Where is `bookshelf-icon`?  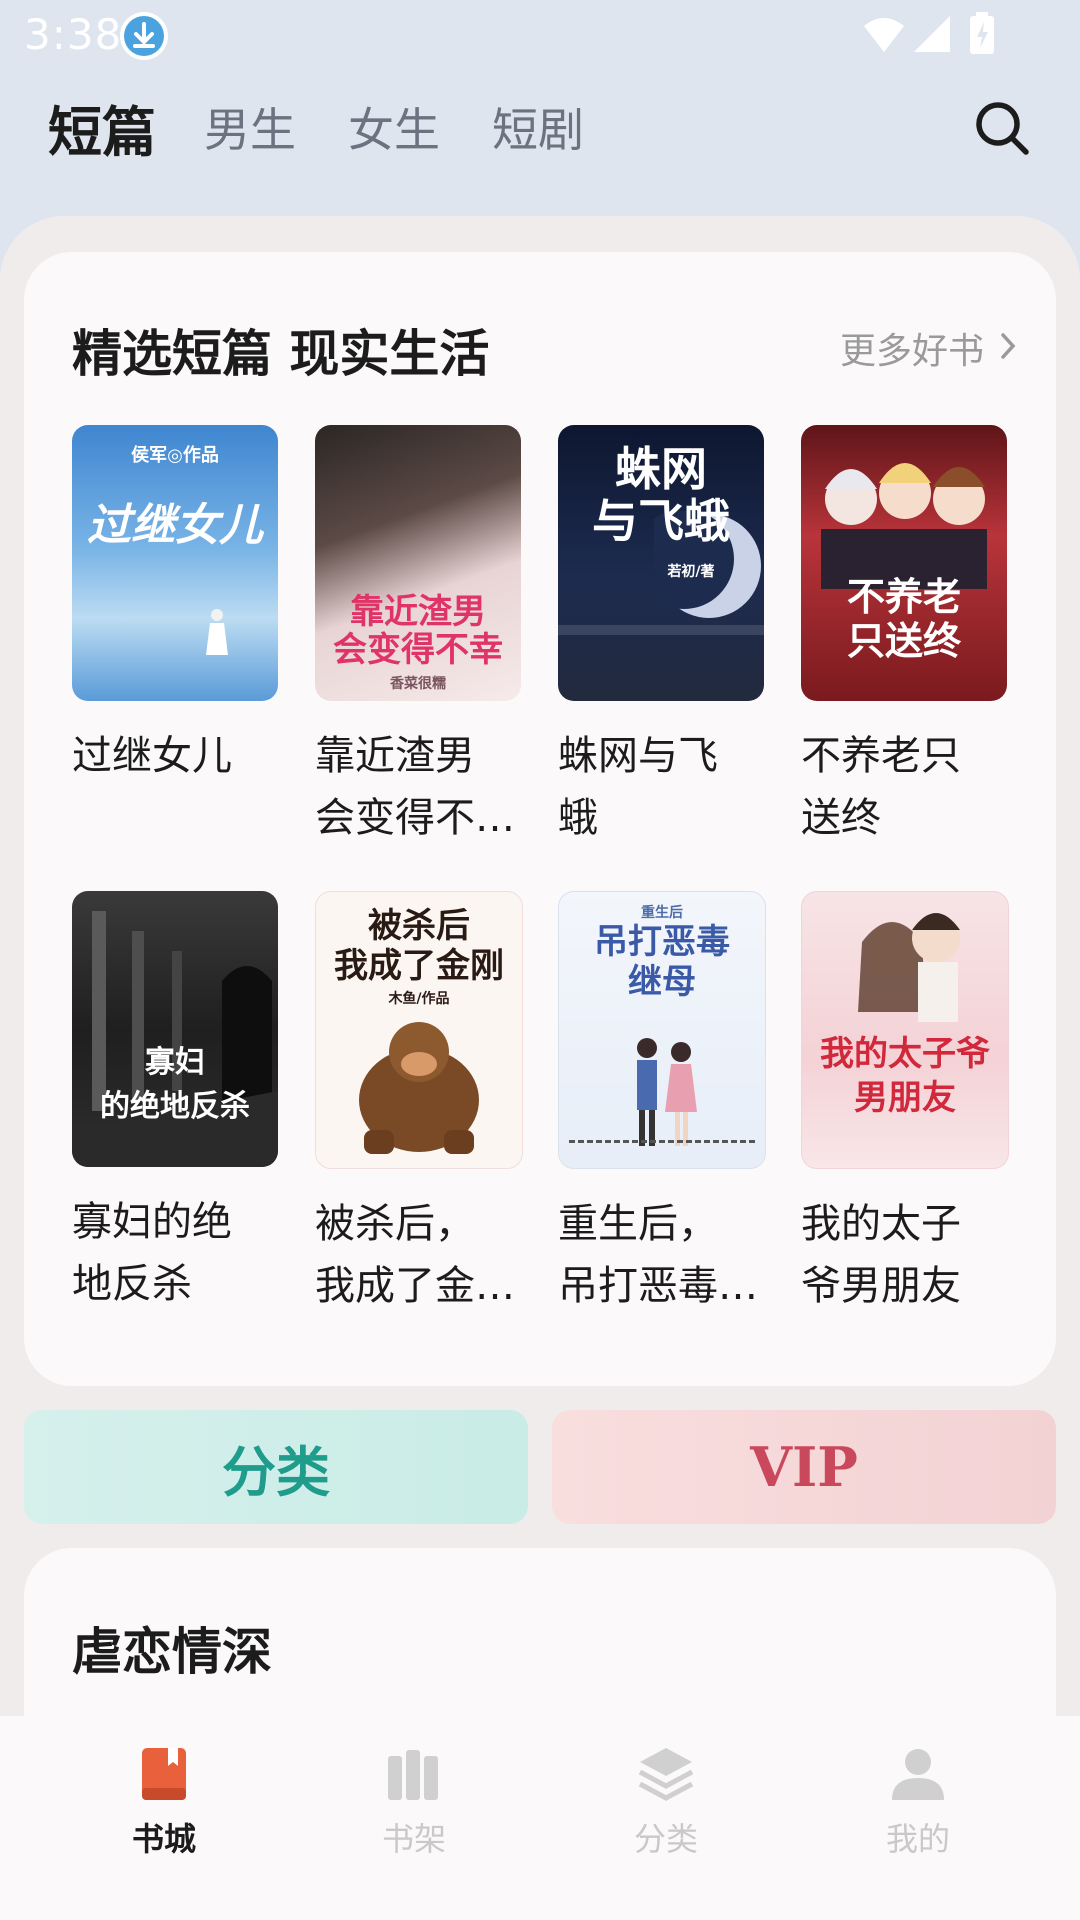
bookshelf-icon is located at coordinates (413, 1775).